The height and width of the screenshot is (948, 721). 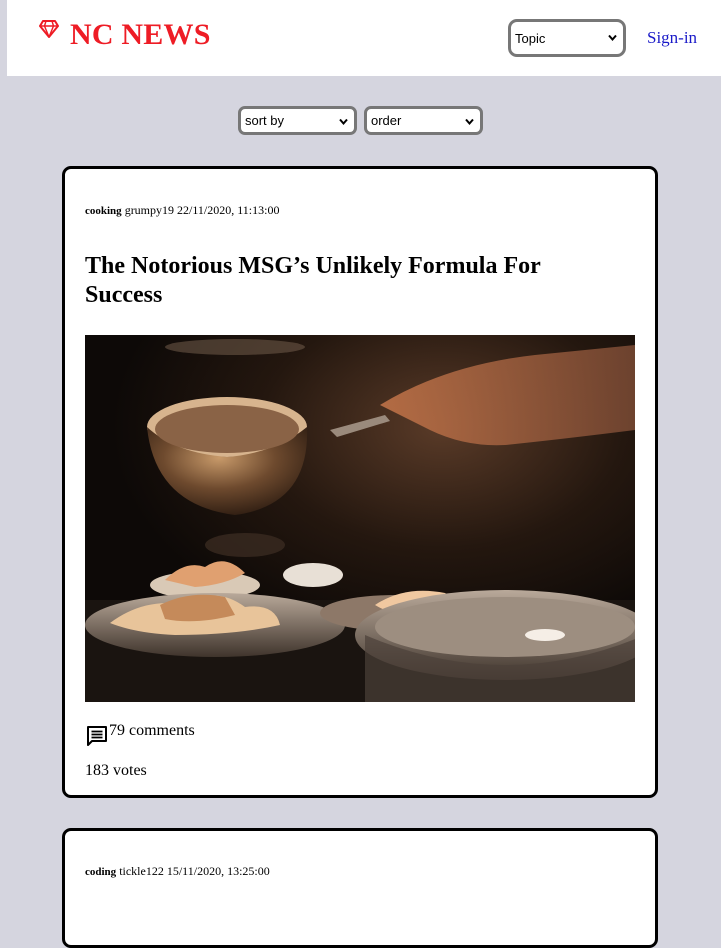 I want to click on site-header: NC NEWS Topic Sign-in, so click(x=364, y=38).